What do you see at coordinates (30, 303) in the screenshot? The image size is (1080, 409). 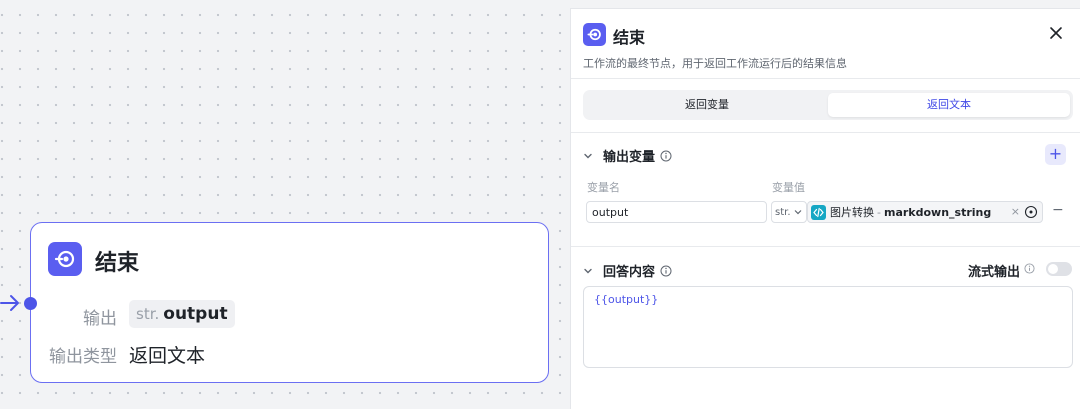 I see `node-input-port` at bounding box center [30, 303].